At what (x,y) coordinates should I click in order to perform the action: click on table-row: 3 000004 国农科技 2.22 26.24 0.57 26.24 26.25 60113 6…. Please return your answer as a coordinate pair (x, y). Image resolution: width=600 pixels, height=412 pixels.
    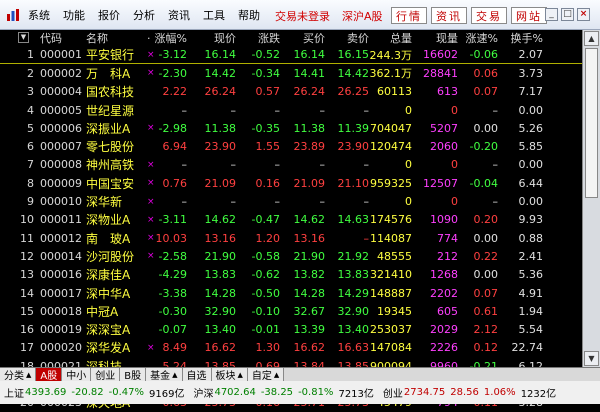
    Looking at the image, I should click on (300, 92).